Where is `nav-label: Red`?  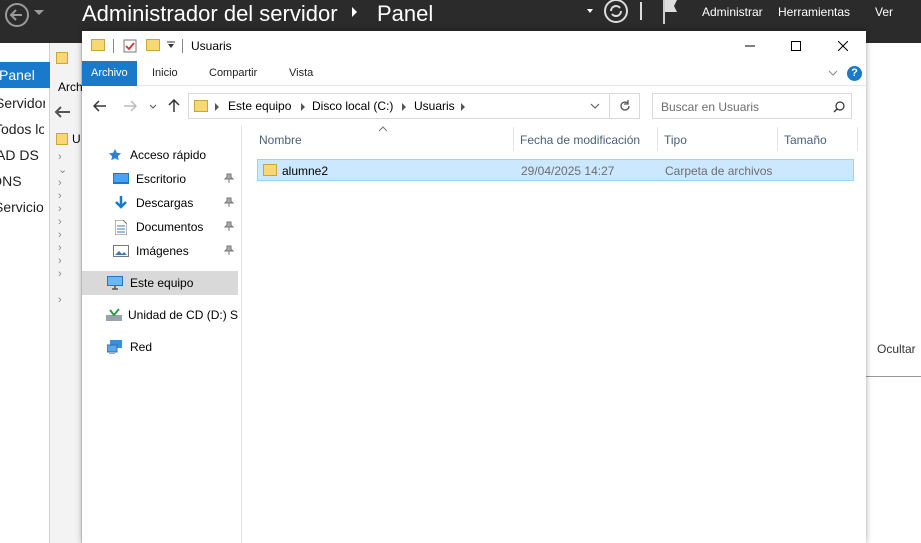 nav-label: Red is located at coordinates (141, 347).